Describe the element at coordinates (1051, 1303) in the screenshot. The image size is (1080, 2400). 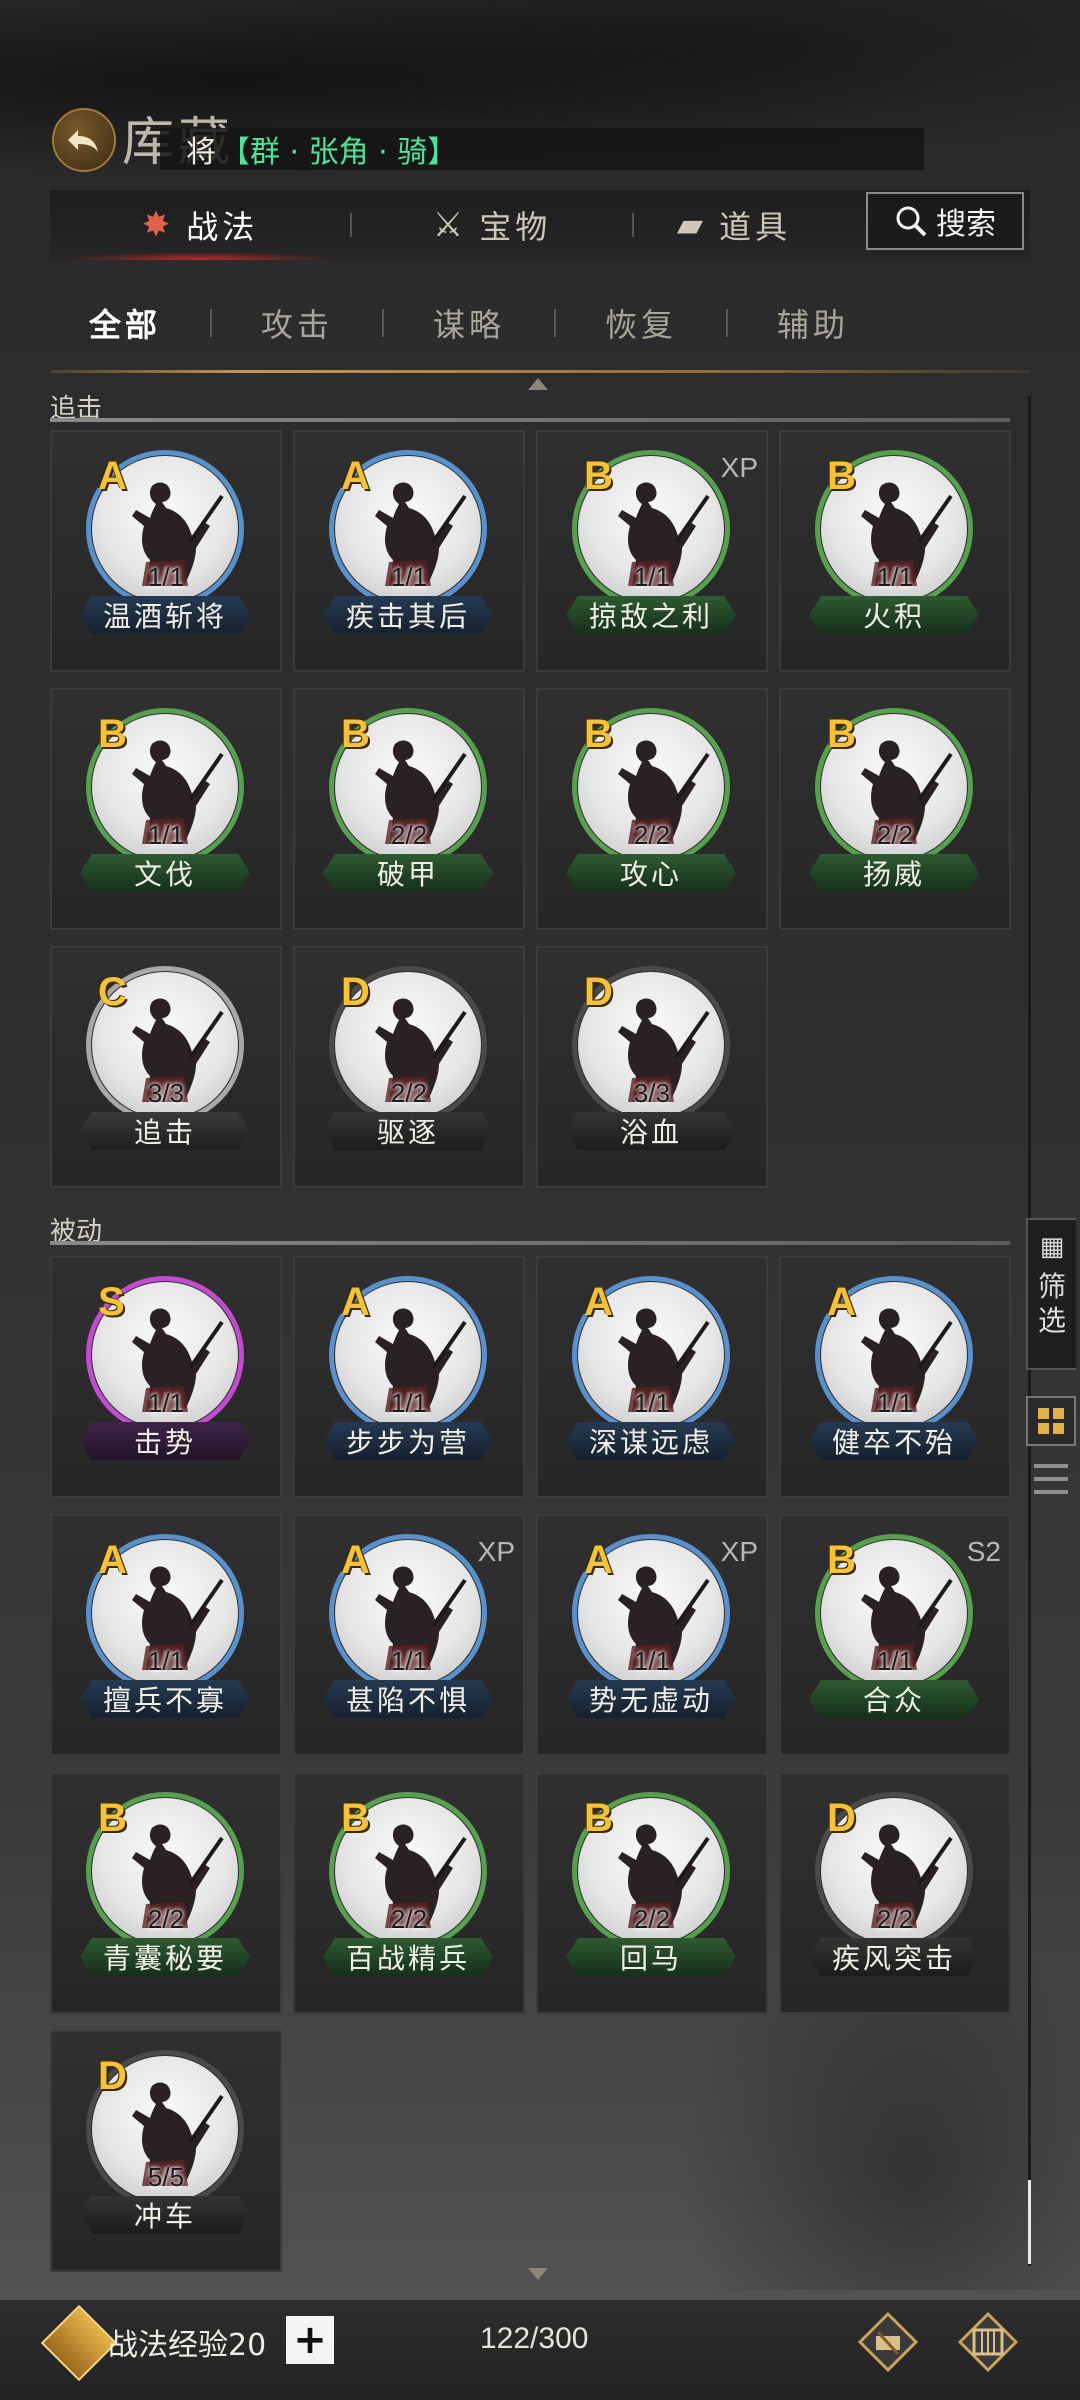
I see `filter-side-label: 筛选` at that location.